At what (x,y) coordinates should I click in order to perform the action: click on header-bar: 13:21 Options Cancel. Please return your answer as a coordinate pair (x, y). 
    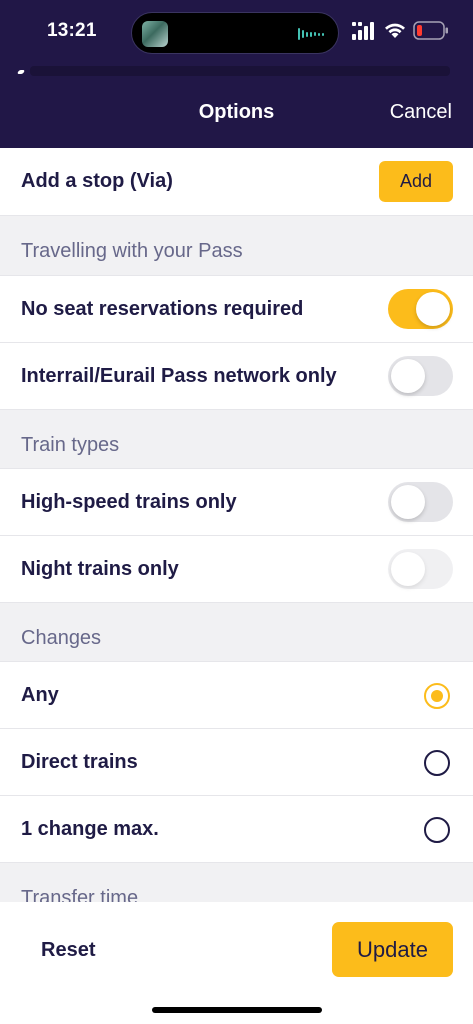
    Looking at the image, I should click on (236, 74).